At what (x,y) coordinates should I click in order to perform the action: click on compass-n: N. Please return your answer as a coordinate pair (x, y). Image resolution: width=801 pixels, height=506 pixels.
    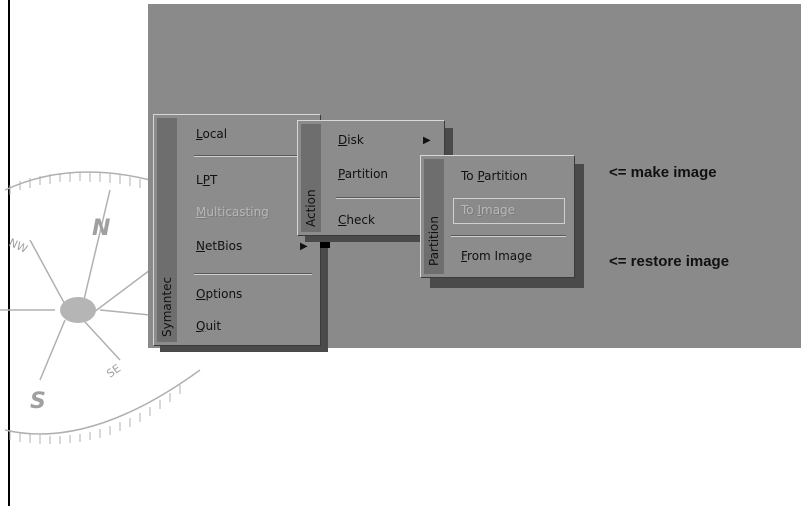
    Looking at the image, I should click on (101, 228).